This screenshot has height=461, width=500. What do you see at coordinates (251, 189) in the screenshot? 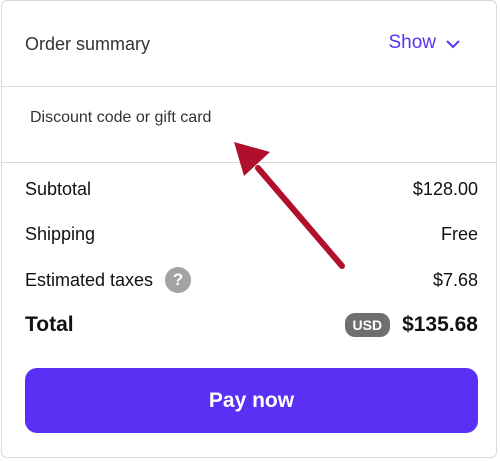
I see `subtotal-row: Subtotal $128.00` at bounding box center [251, 189].